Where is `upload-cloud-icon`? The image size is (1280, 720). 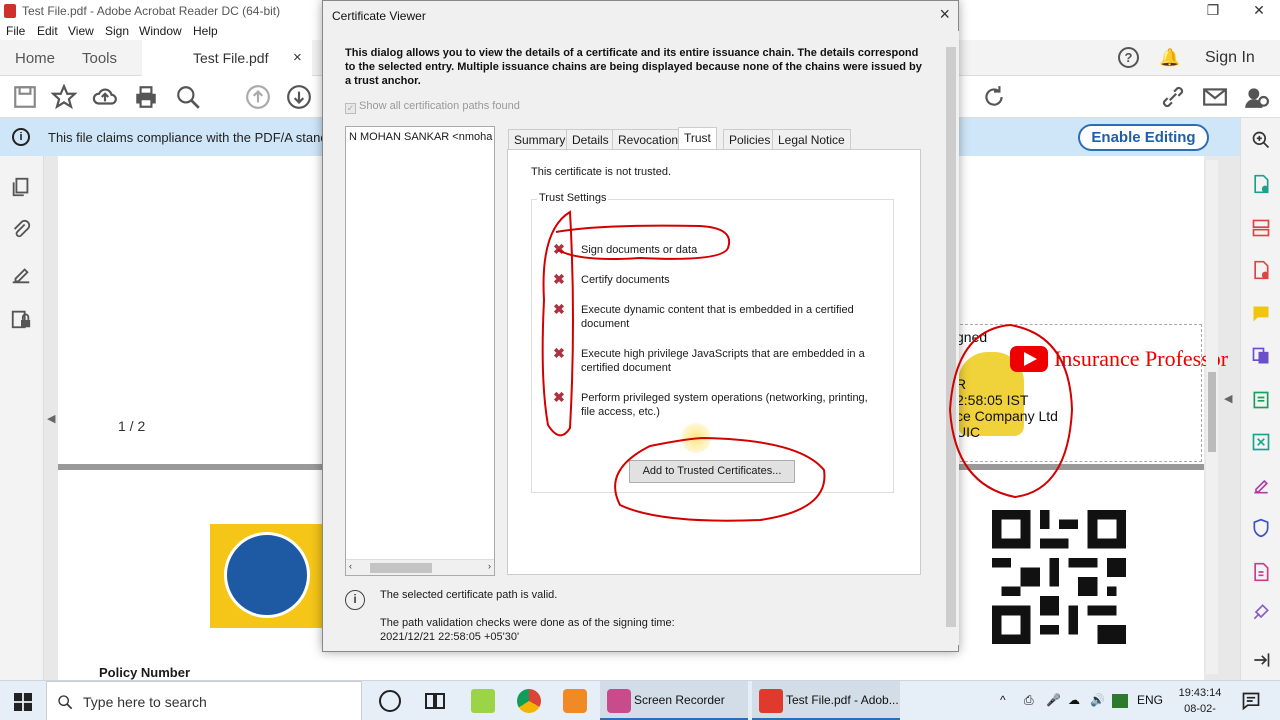 upload-cloud-icon is located at coordinates (105, 97).